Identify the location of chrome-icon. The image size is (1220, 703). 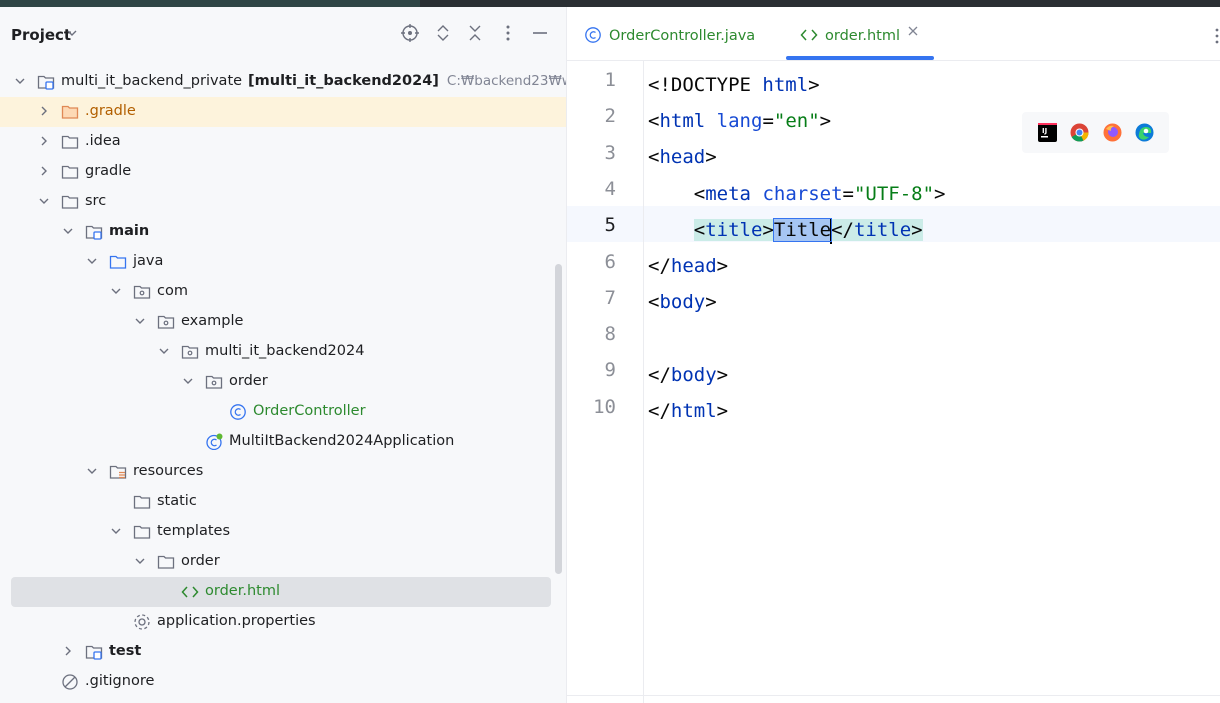
(1079, 132).